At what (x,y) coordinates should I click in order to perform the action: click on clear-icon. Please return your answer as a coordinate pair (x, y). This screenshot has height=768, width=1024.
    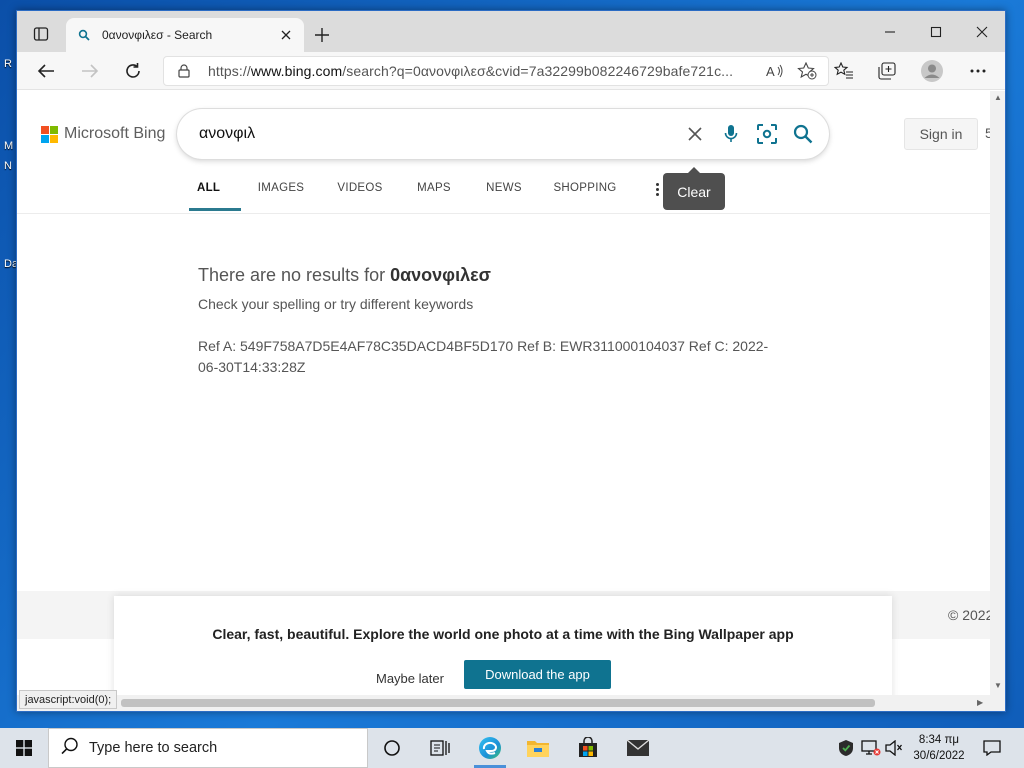
    Looking at the image, I should click on (695, 134).